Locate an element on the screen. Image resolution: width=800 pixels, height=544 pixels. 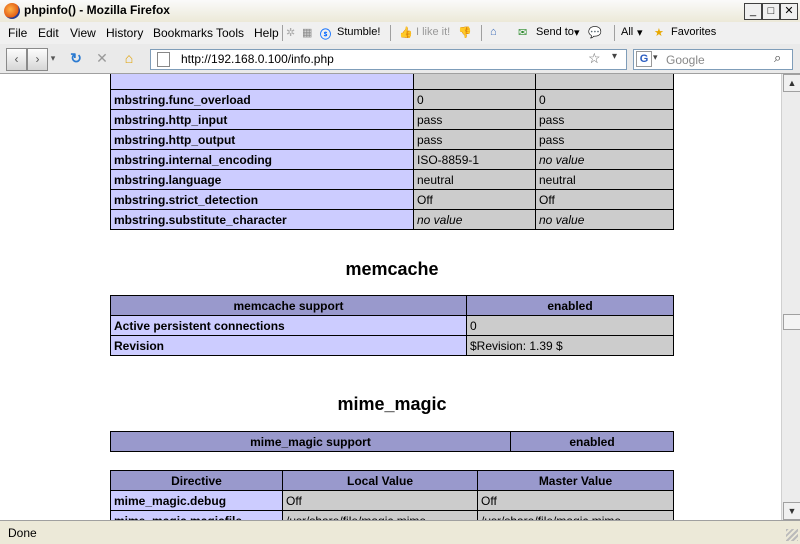
directive-name: mbstring.http_output is located at coordinates (262, 139).